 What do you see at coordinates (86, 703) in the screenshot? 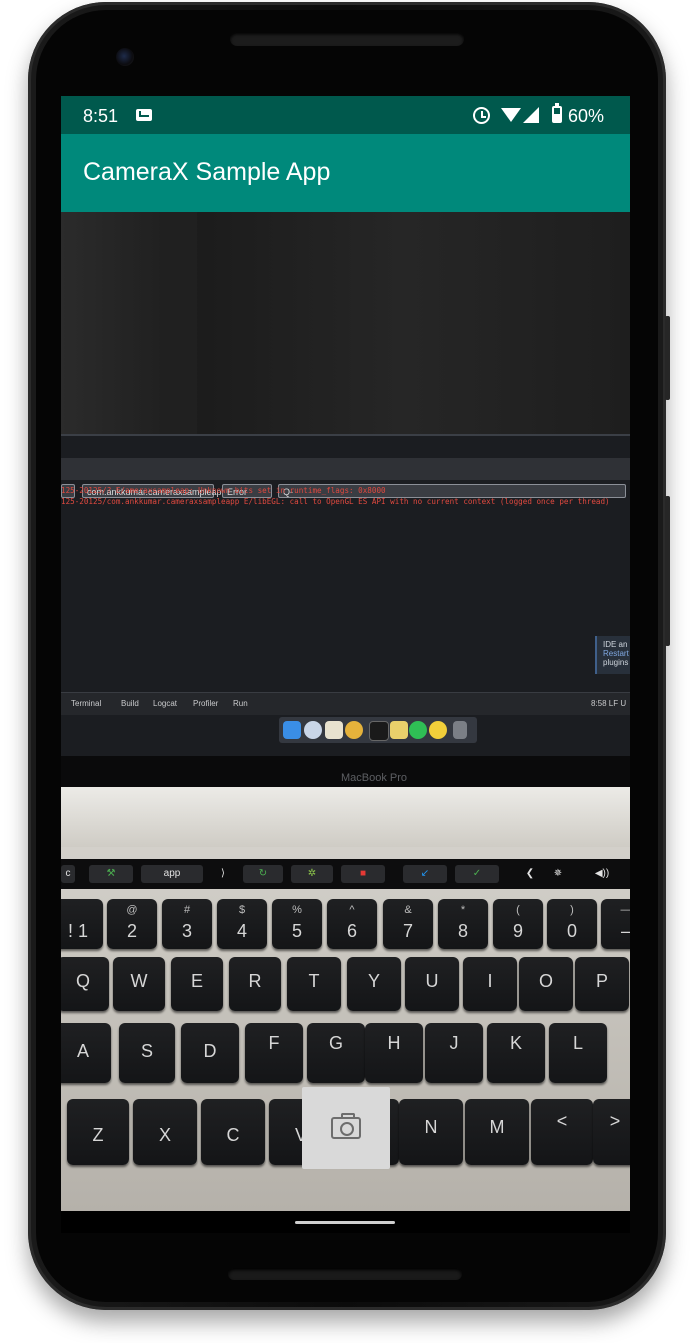
I see `ide-tab-terminal: Terminal` at bounding box center [86, 703].